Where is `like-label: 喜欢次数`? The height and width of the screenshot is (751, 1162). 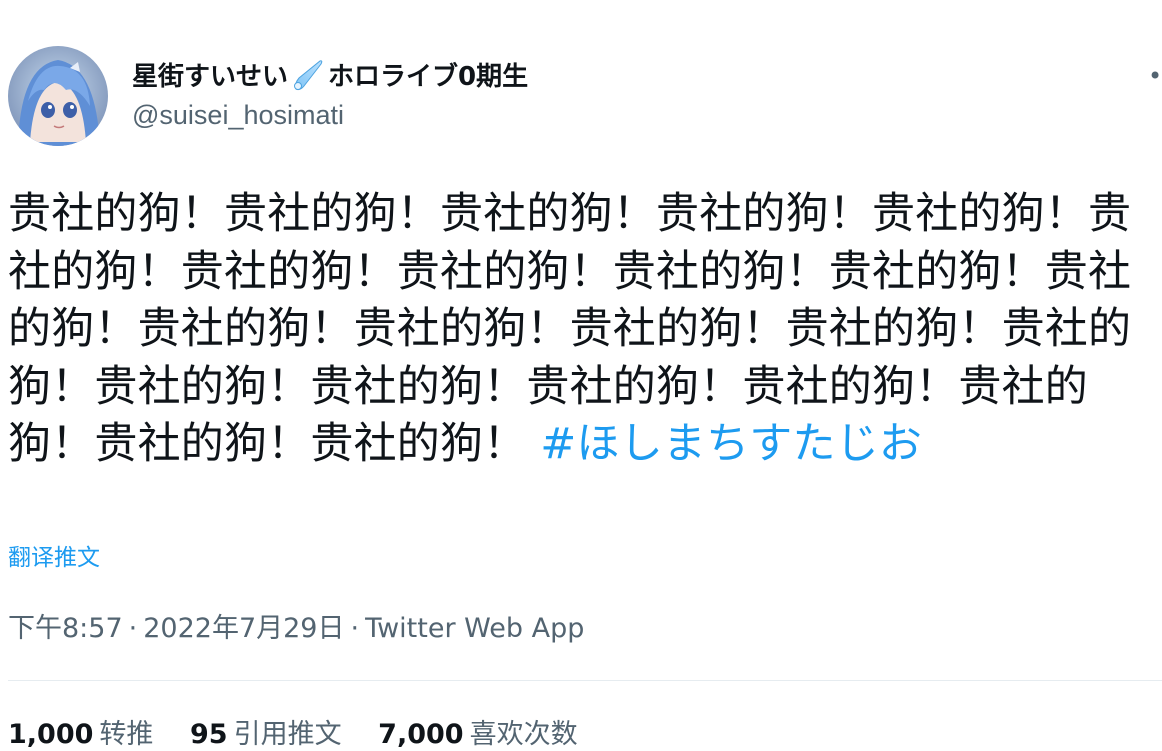
like-label: 喜欢次数 is located at coordinates (523, 734).